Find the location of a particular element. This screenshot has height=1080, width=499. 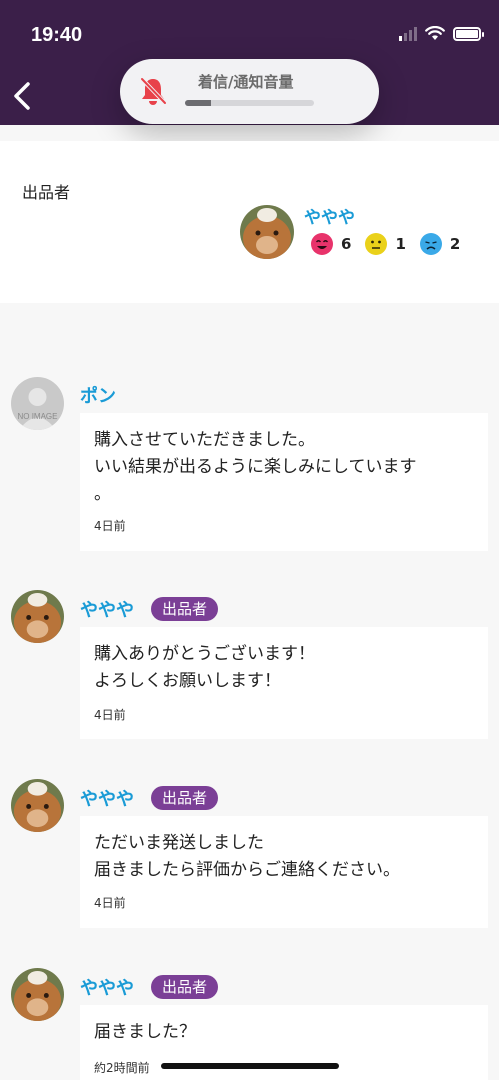

home-indicator is located at coordinates (250, 1066).